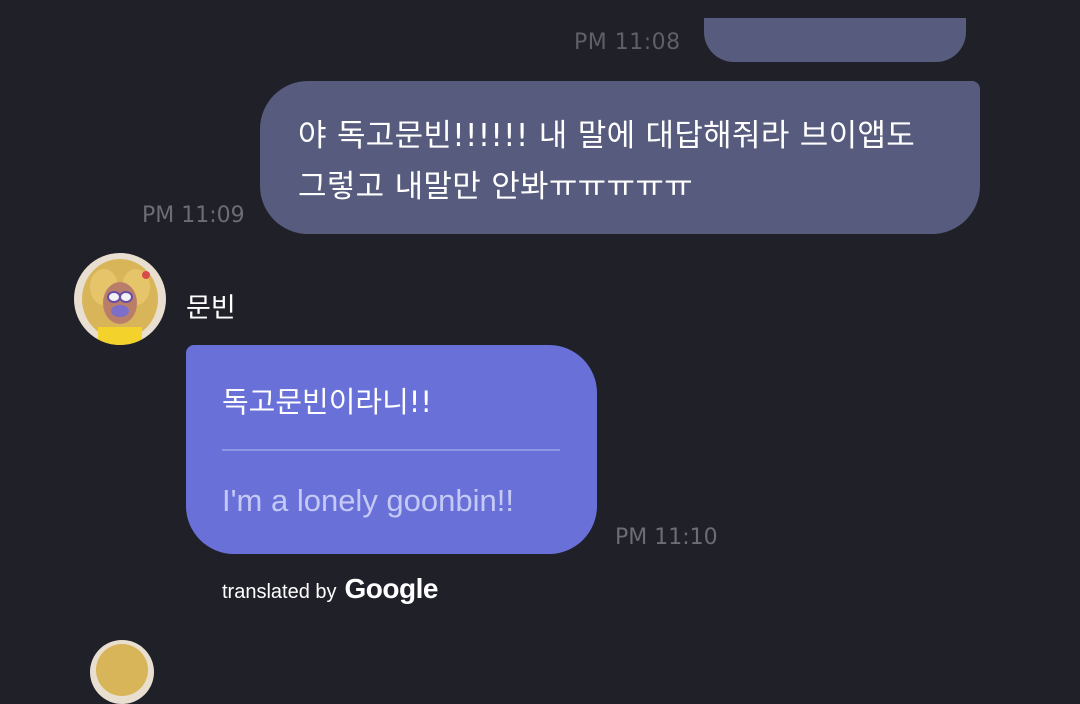 The width and height of the screenshot is (1080, 704). I want to click on outgoing-message-line: 야 독고문빈!!!!!! 내 말에 대답해줘라 브이앱도, so click(607, 136).